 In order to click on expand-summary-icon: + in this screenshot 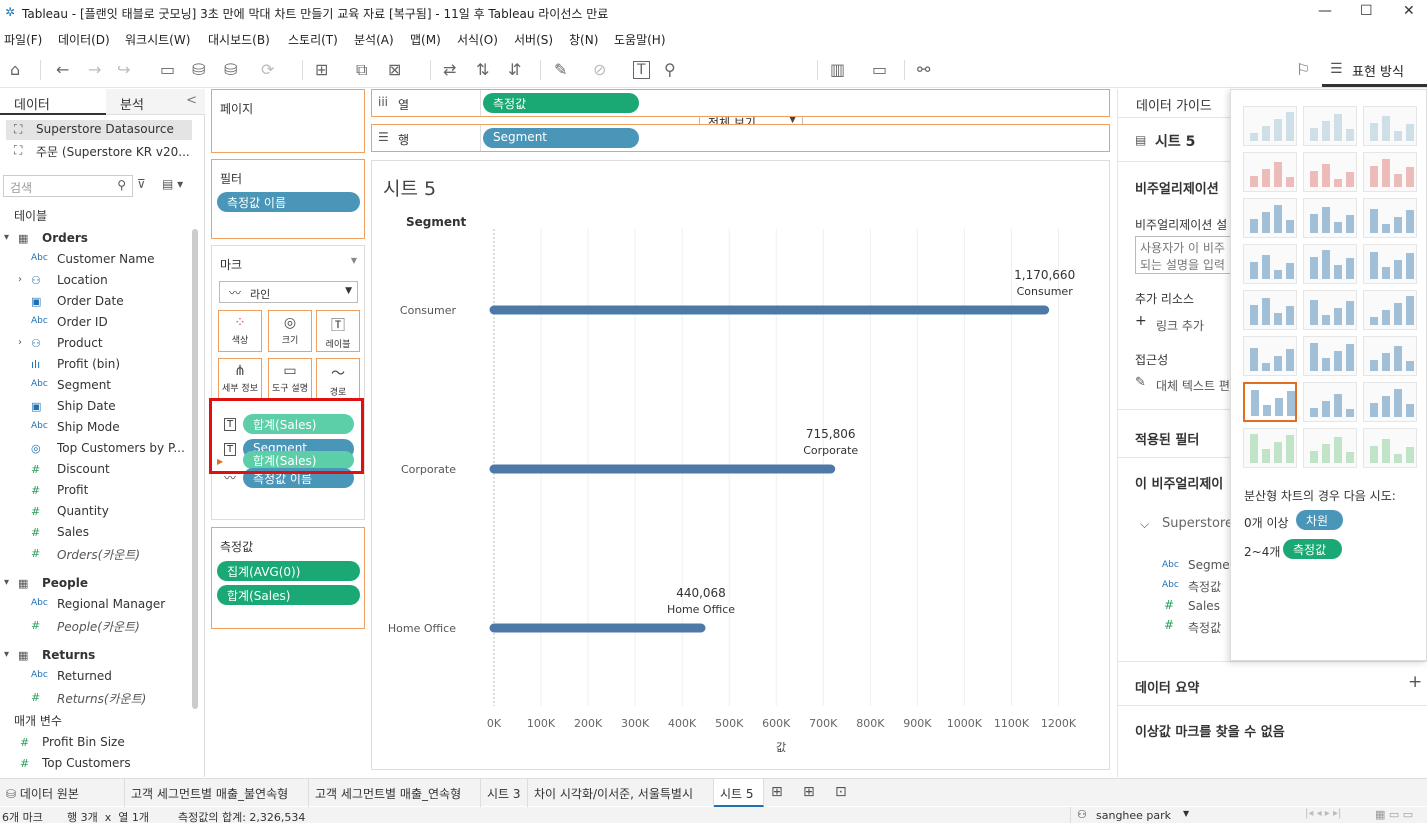, I will do `click(1415, 682)`.